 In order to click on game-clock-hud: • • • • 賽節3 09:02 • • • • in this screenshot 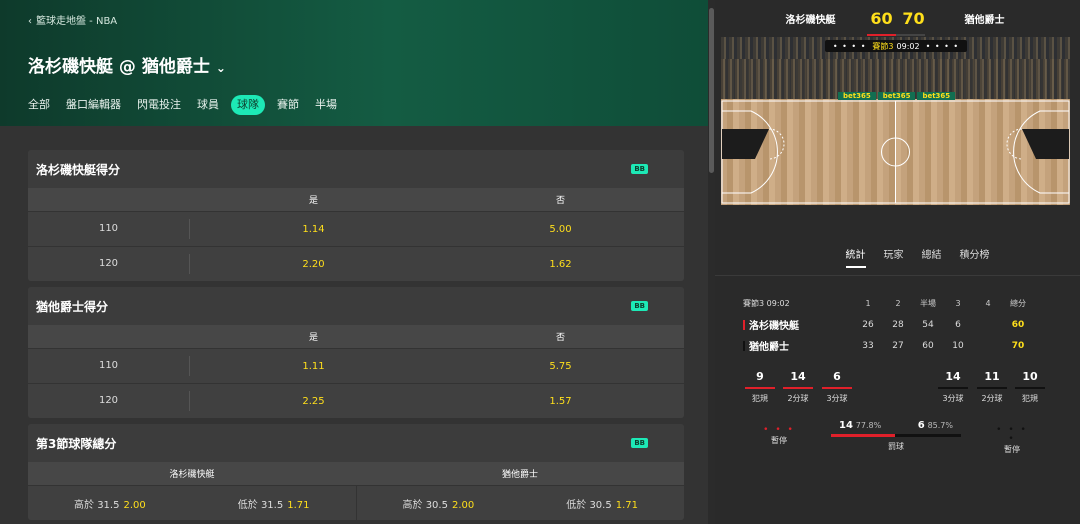, I will do `click(896, 46)`.